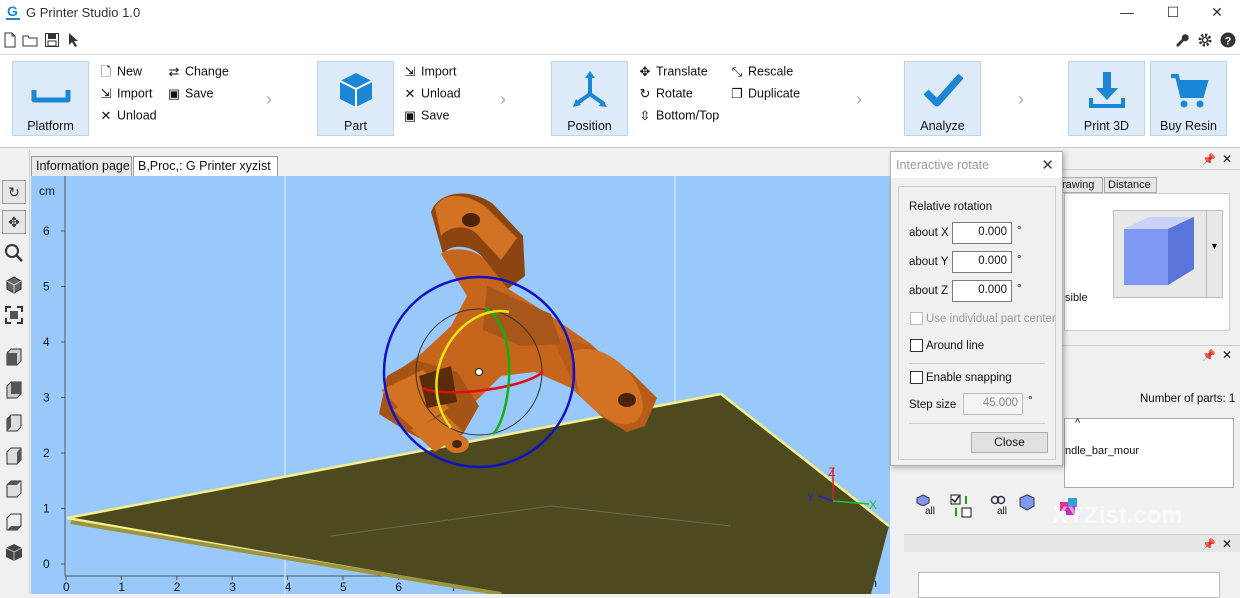  Describe the element at coordinates (1217, 12) in the screenshot. I see `close-window-button: ✕` at that location.